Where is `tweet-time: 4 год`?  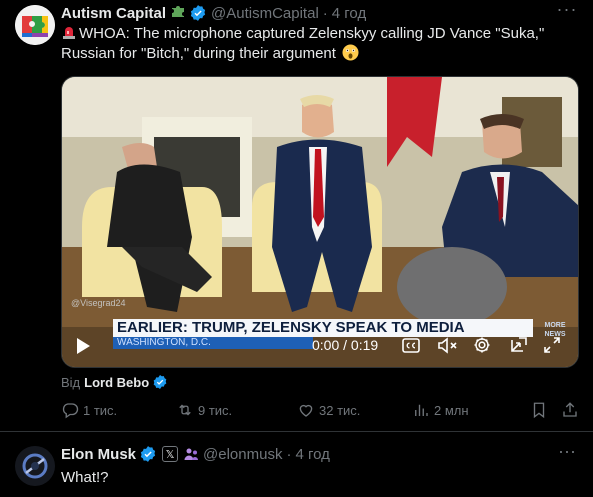
tweet-time: 4 год is located at coordinates (349, 13).